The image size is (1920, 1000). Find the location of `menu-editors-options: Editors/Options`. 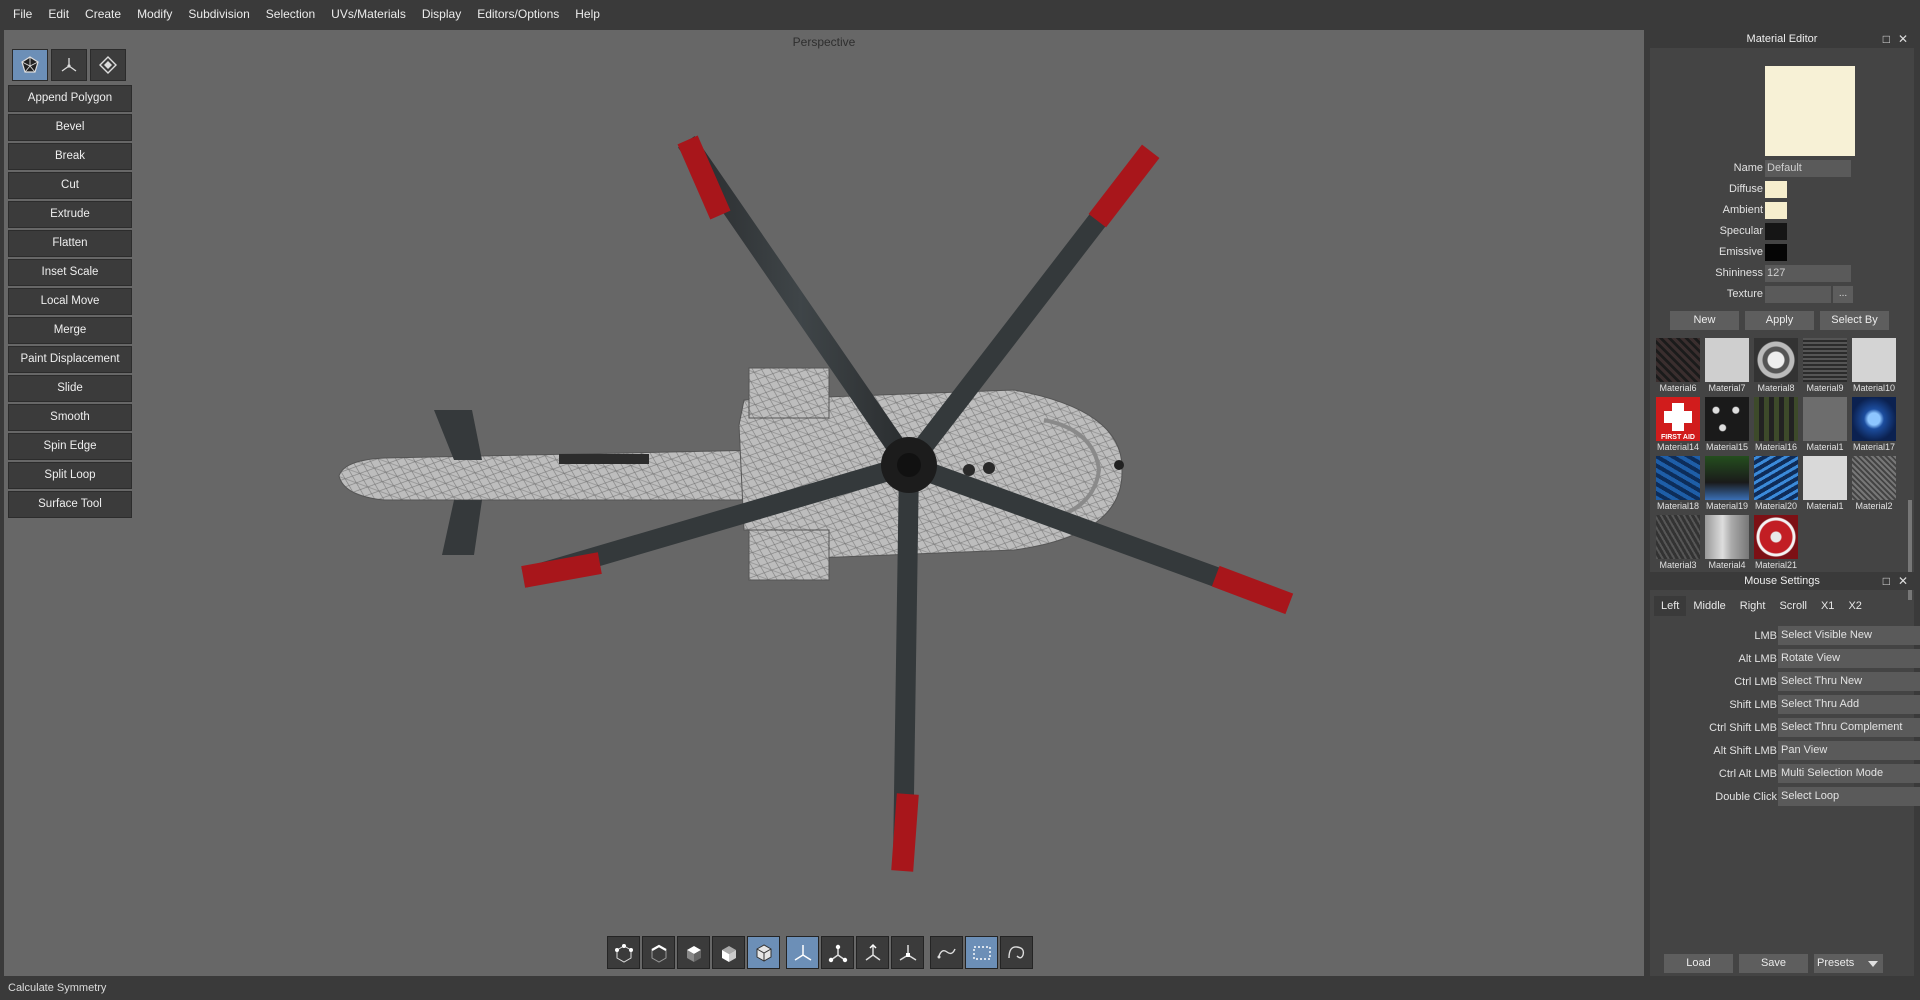

menu-editors-options: Editors/Options is located at coordinates (518, 14).